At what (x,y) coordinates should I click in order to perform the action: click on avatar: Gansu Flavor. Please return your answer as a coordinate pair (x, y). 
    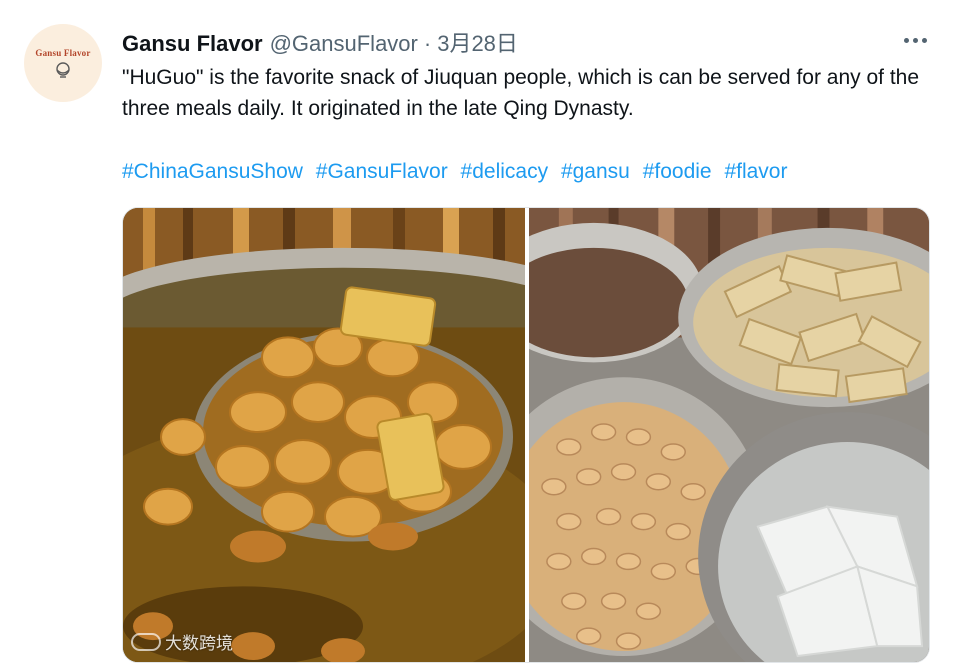
    Looking at the image, I should click on (63, 63).